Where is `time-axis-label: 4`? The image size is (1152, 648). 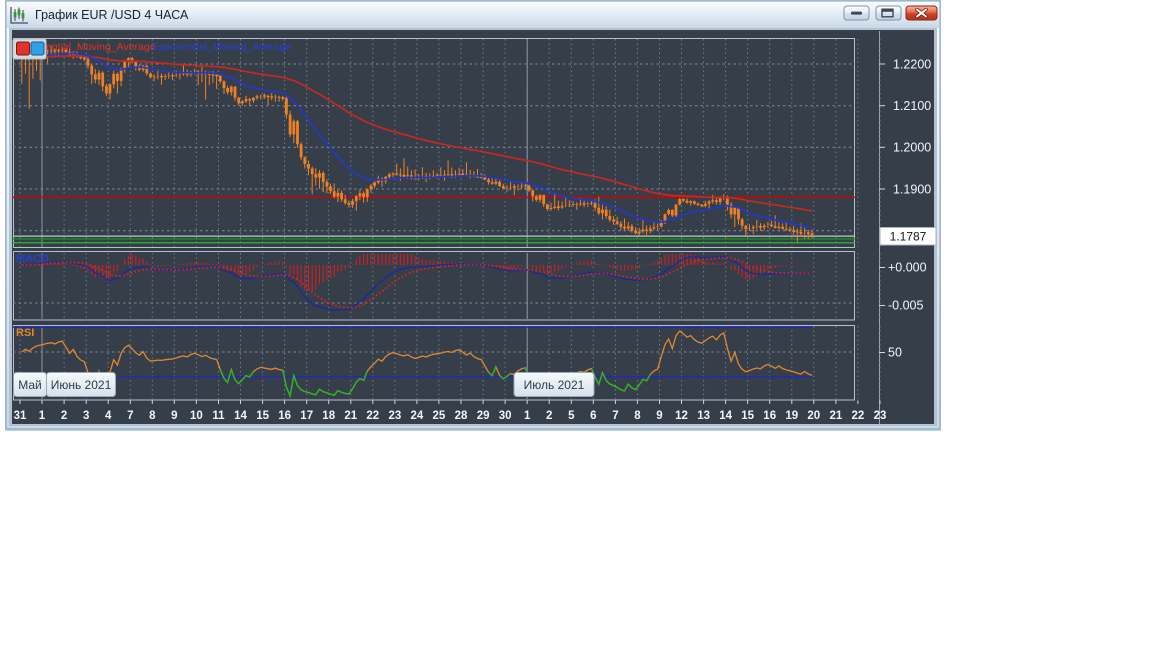 time-axis-label: 4 is located at coordinates (108, 416).